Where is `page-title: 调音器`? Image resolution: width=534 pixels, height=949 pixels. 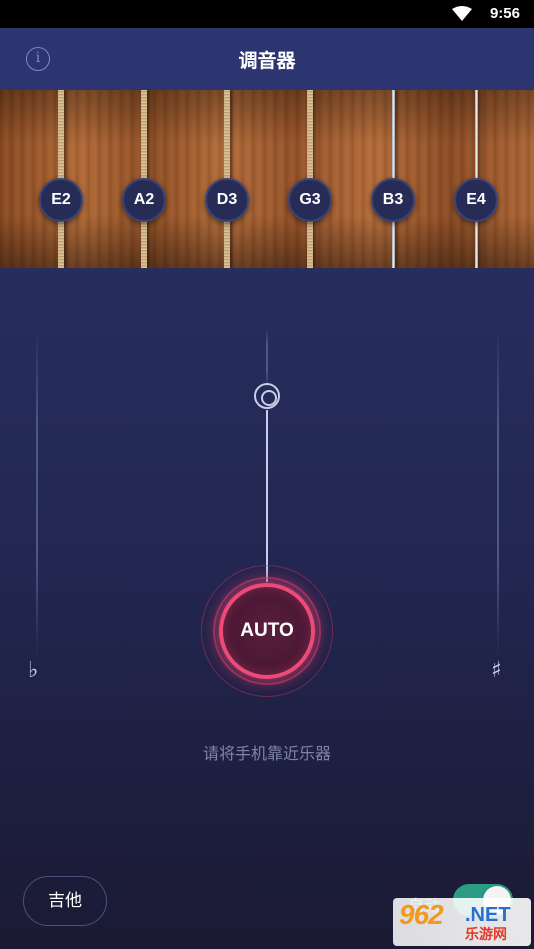 page-title: 调音器 is located at coordinates (267, 61).